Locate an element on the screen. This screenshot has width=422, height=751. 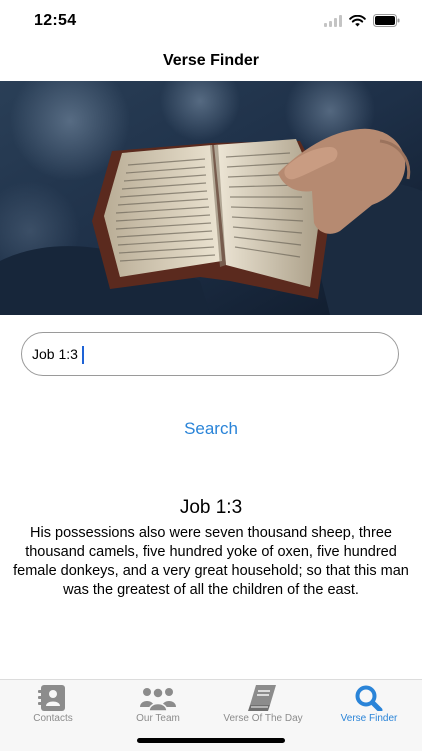
contacts-icon is located at coordinates (51, 698).